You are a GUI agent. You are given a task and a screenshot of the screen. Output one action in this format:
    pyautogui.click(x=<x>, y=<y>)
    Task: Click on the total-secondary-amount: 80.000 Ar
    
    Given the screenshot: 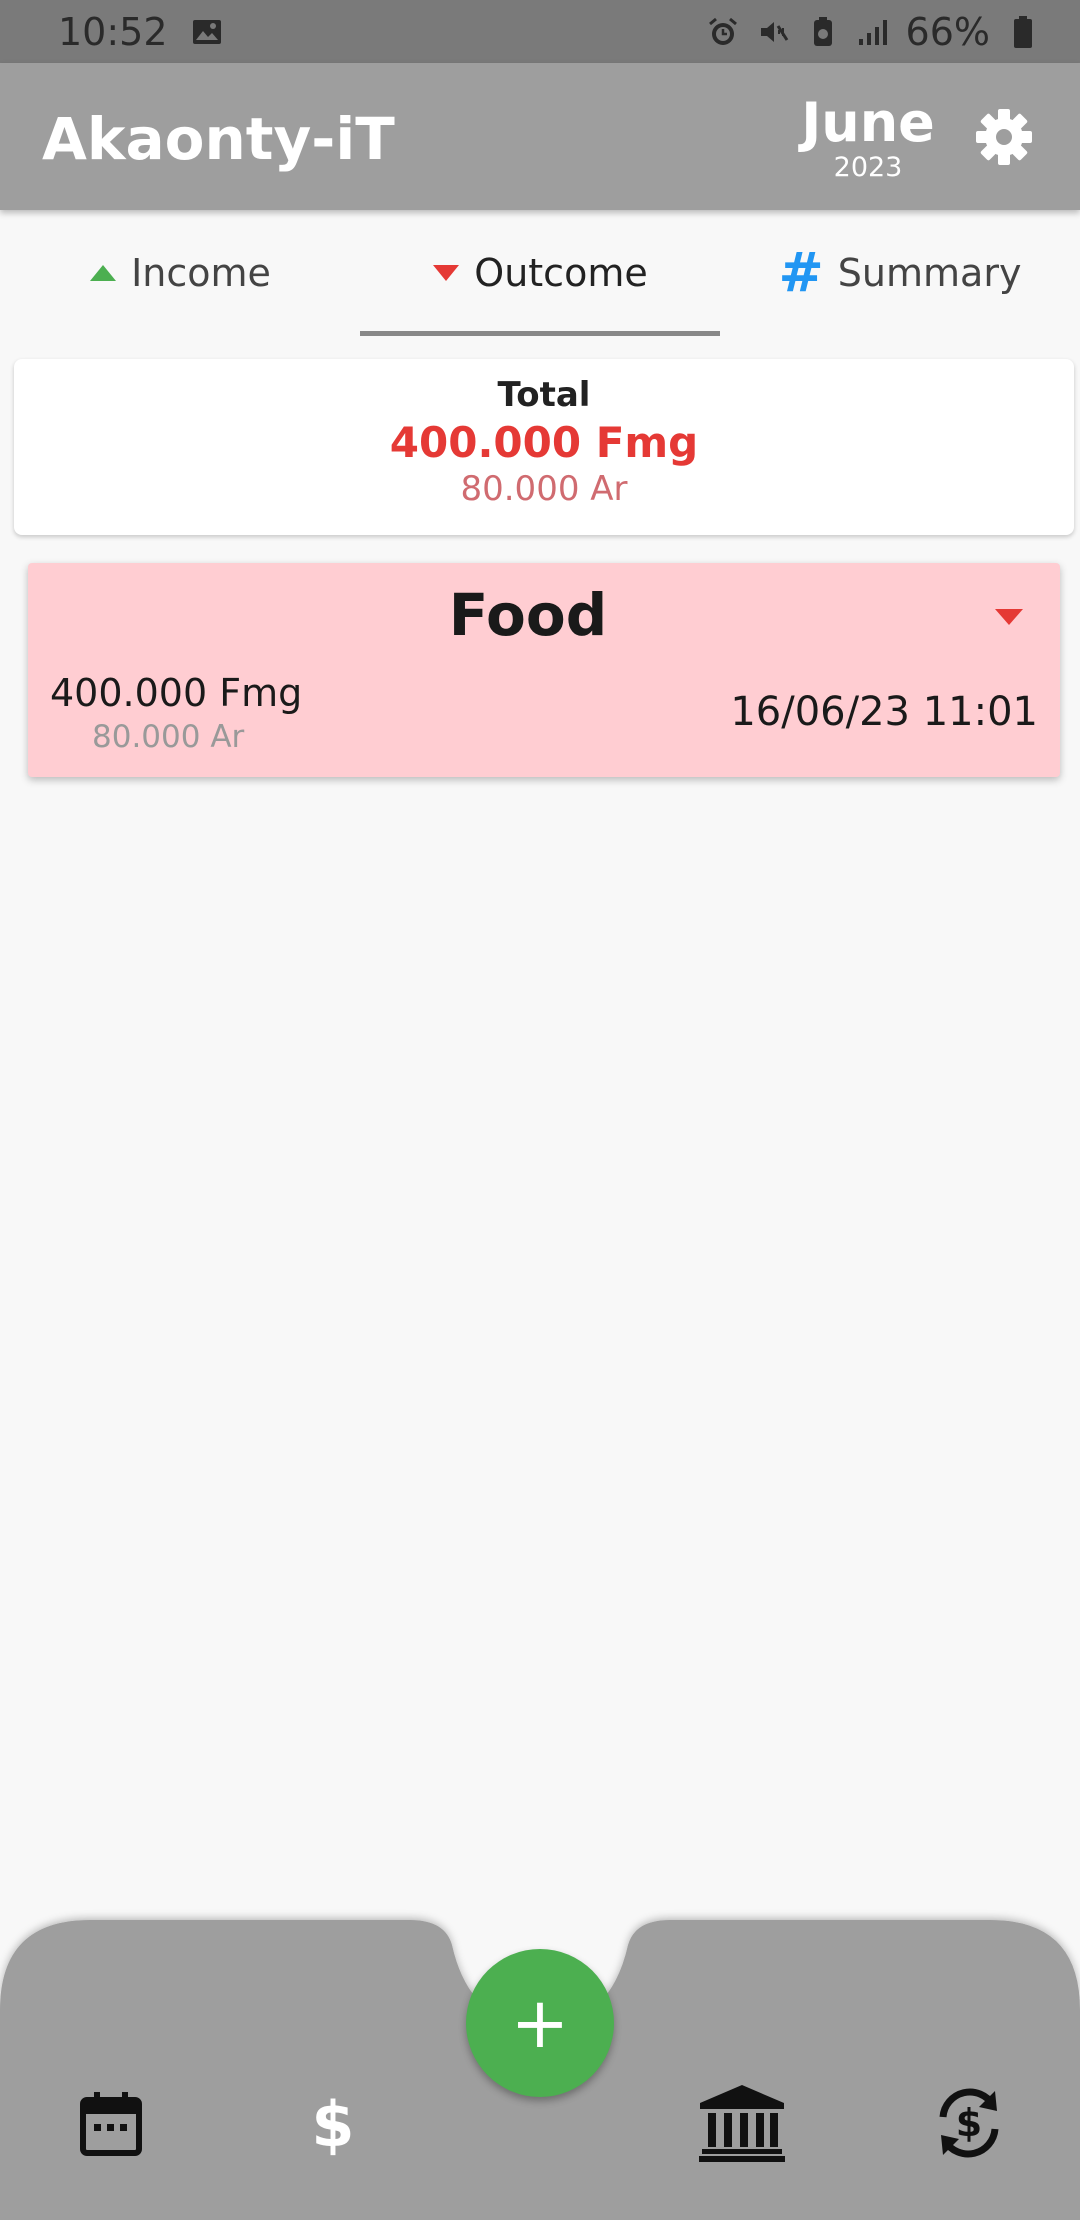 What is the action you would take?
    pyautogui.click(x=544, y=489)
    